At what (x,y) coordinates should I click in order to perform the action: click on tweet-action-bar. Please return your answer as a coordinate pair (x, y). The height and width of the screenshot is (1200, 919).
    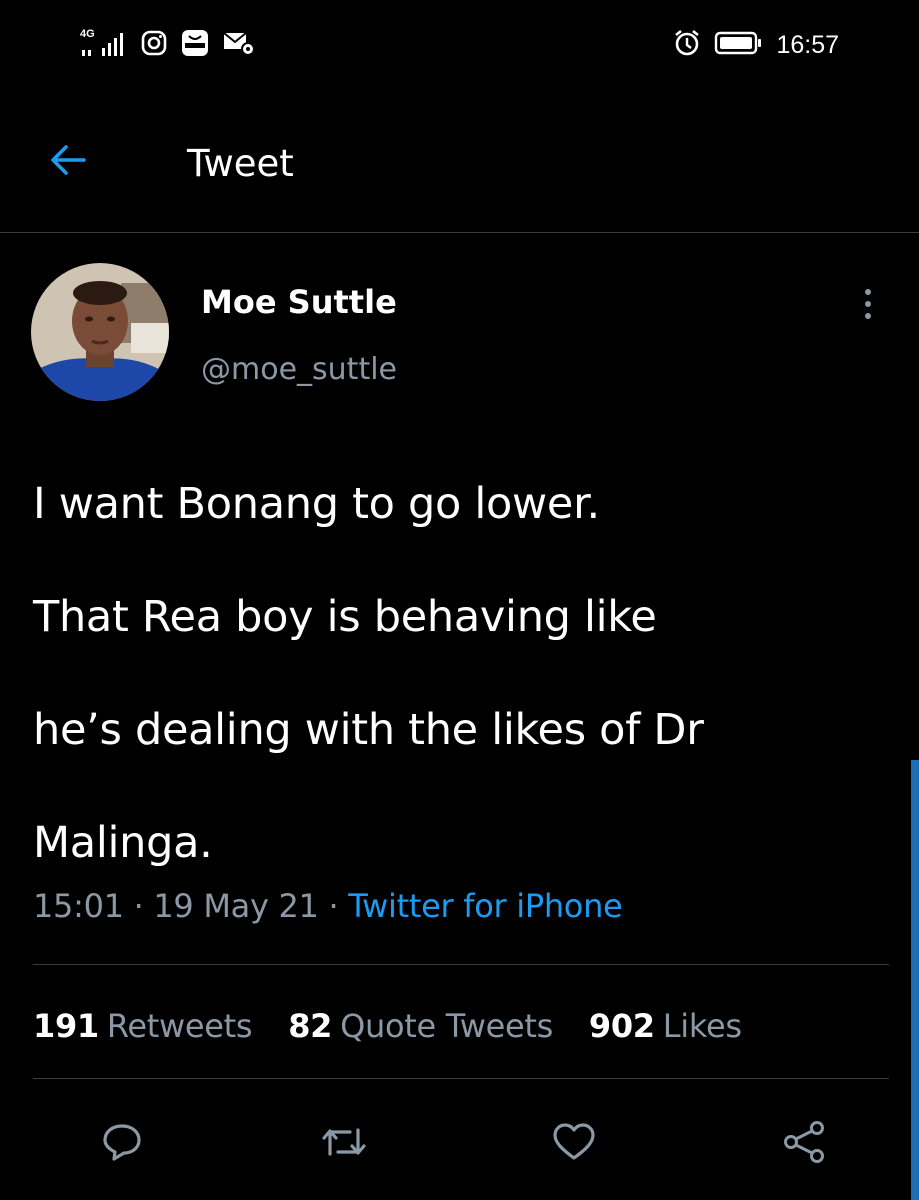
    Looking at the image, I should click on (459, 1143).